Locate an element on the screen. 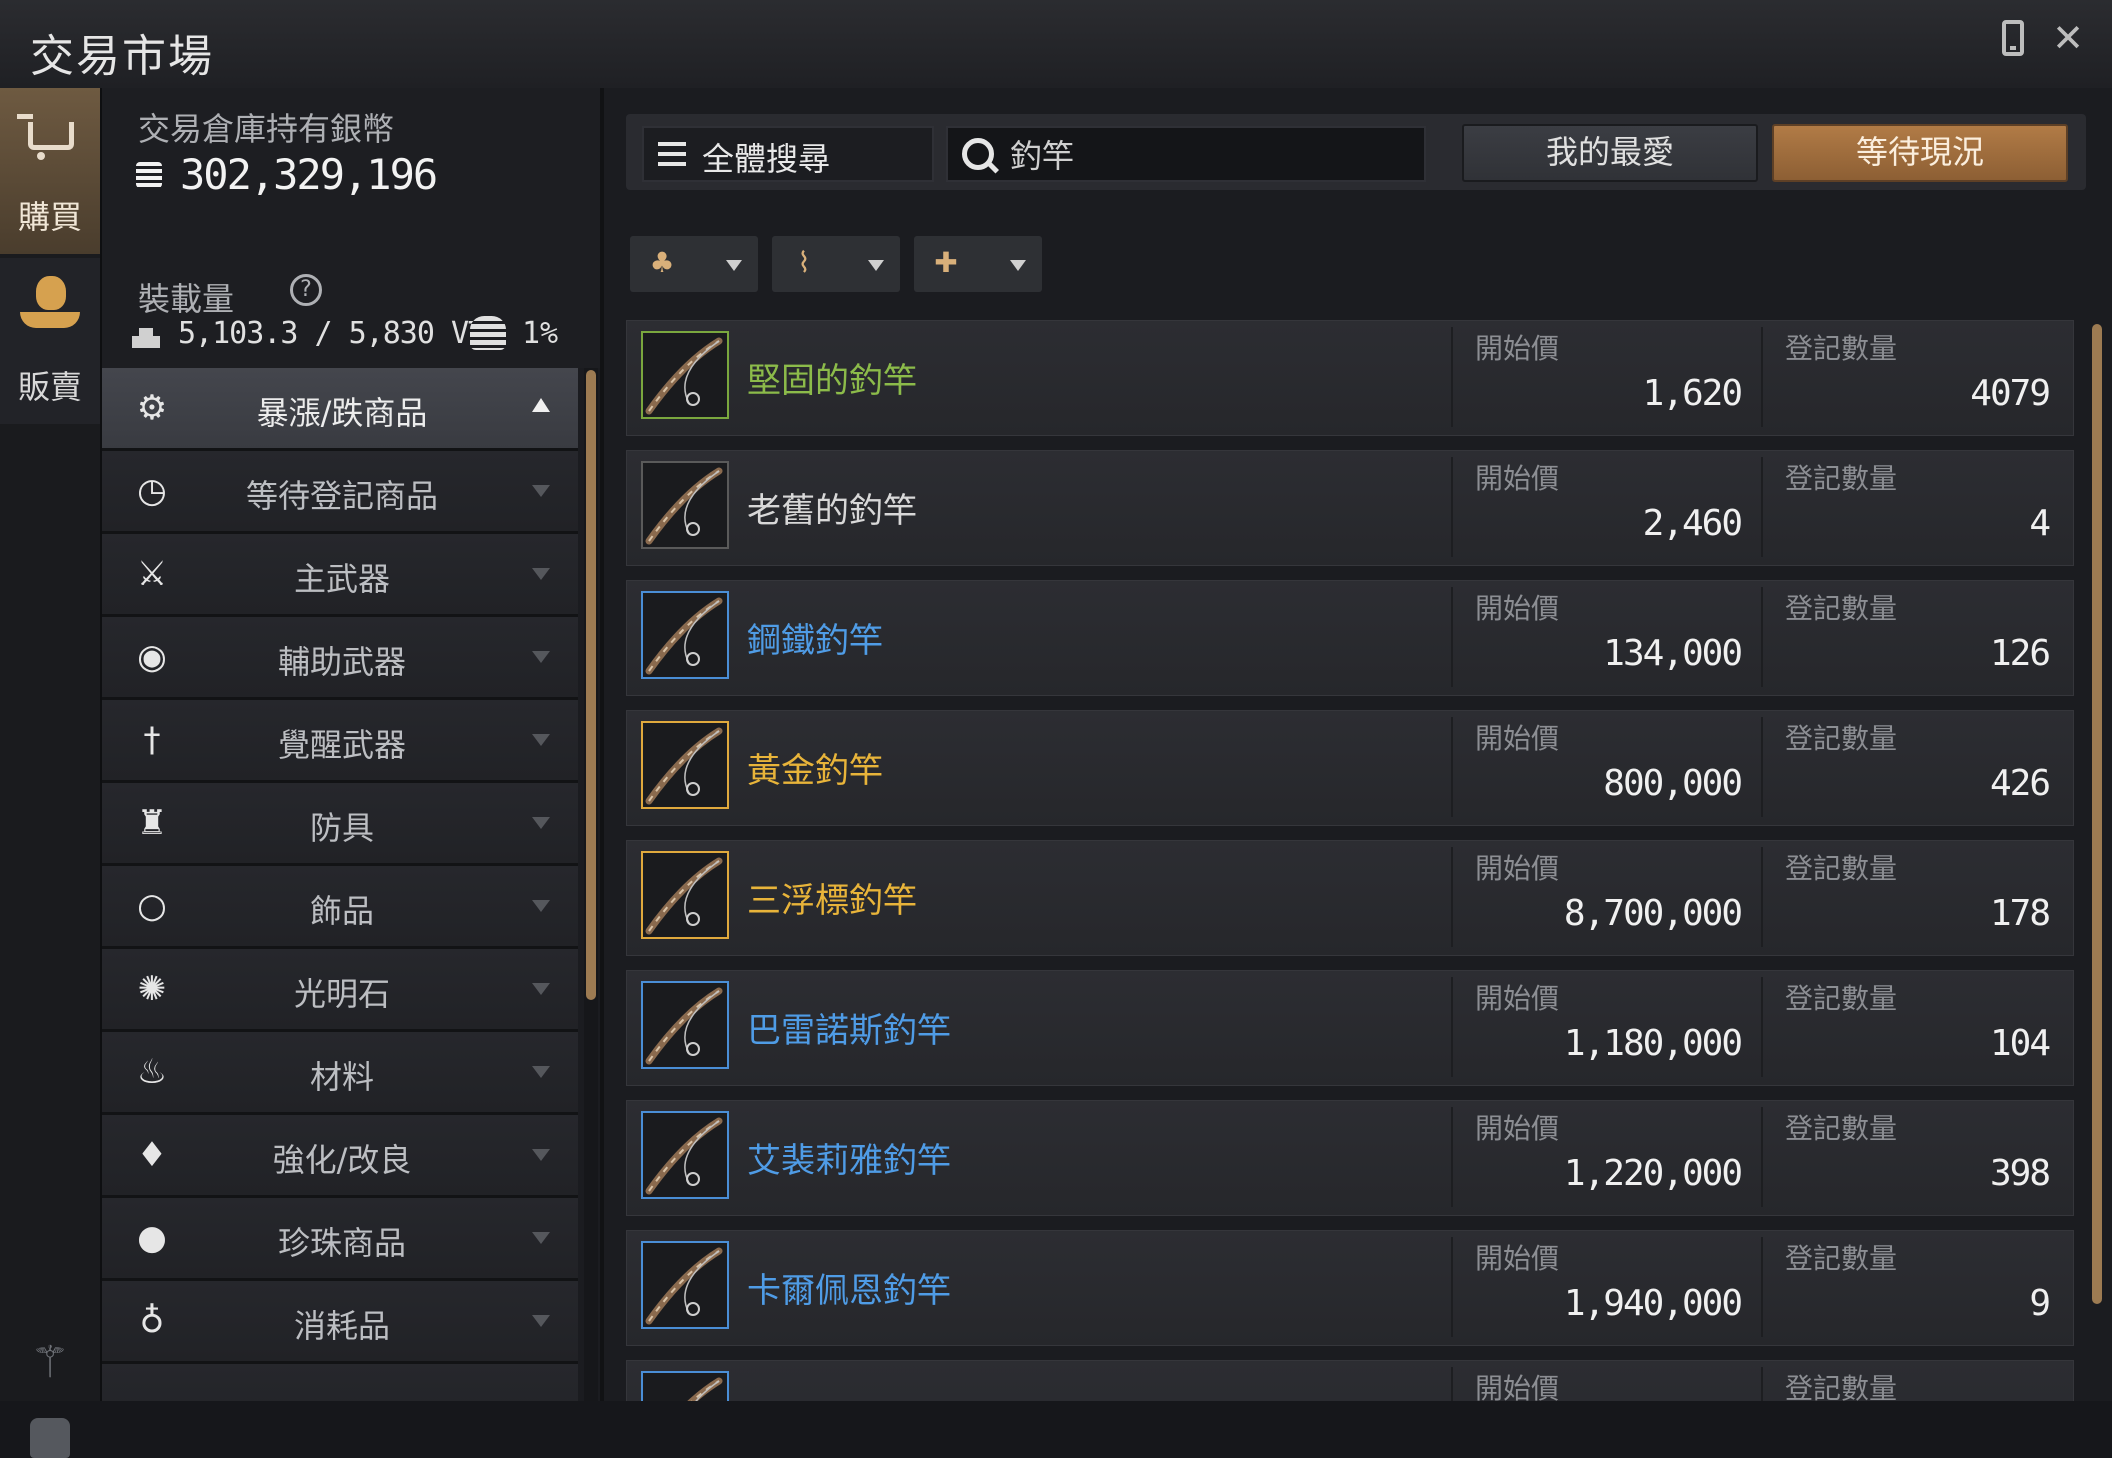  search-icon is located at coordinates (978, 154).